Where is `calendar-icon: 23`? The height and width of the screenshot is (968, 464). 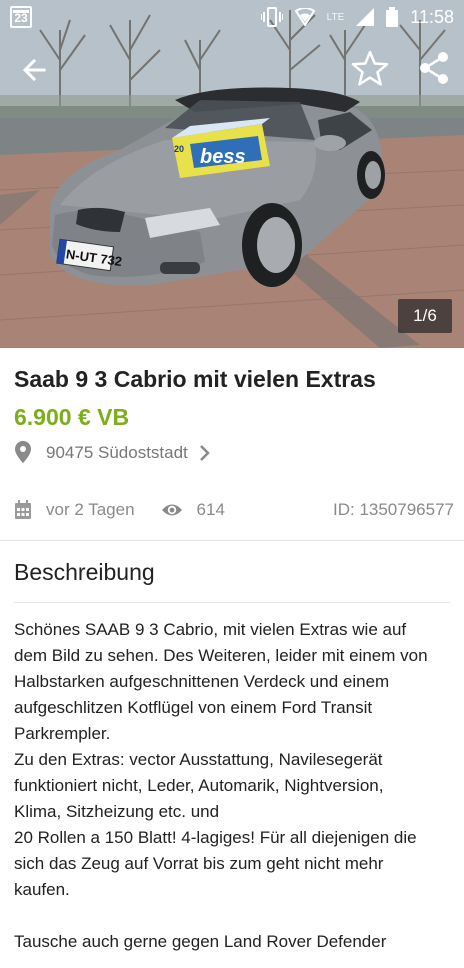
calendar-icon: 23 is located at coordinates (21, 17).